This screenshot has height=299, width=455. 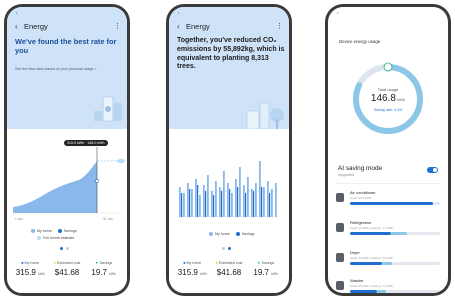 I want to click on device-usage-meta: Used: 32.3 kWh, so click(x=361, y=198).